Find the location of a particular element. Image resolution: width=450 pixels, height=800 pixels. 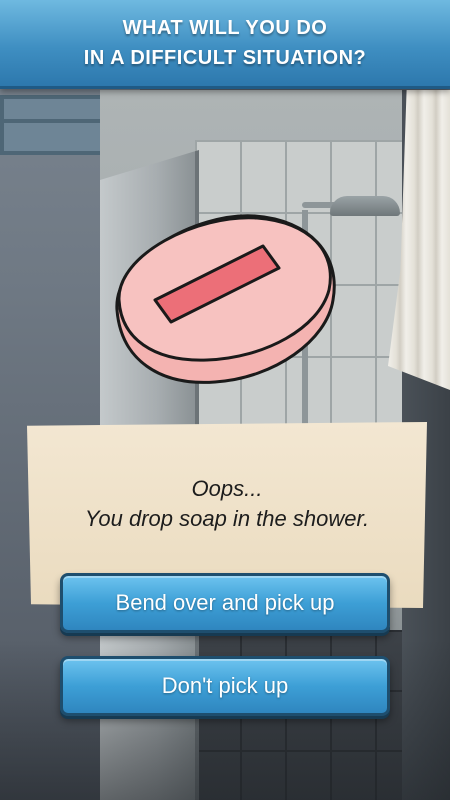

situation-text: Oops... You drop soap in the shower. is located at coordinates (227, 504).